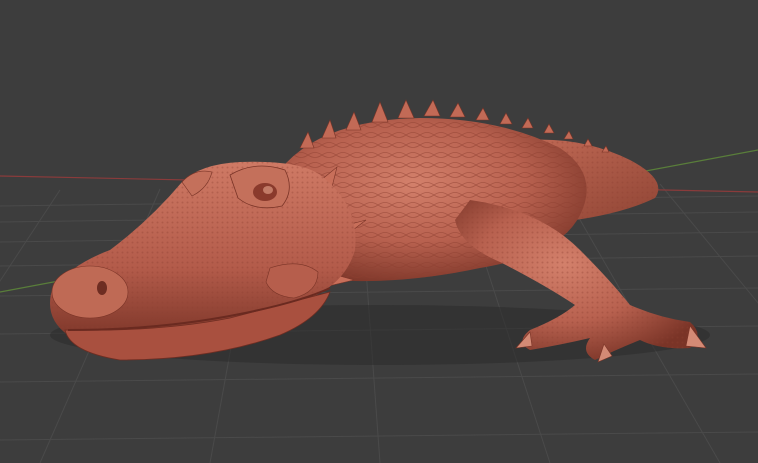 This screenshot has height=463, width=758. I want to click on snout-tip, so click(90, 292).